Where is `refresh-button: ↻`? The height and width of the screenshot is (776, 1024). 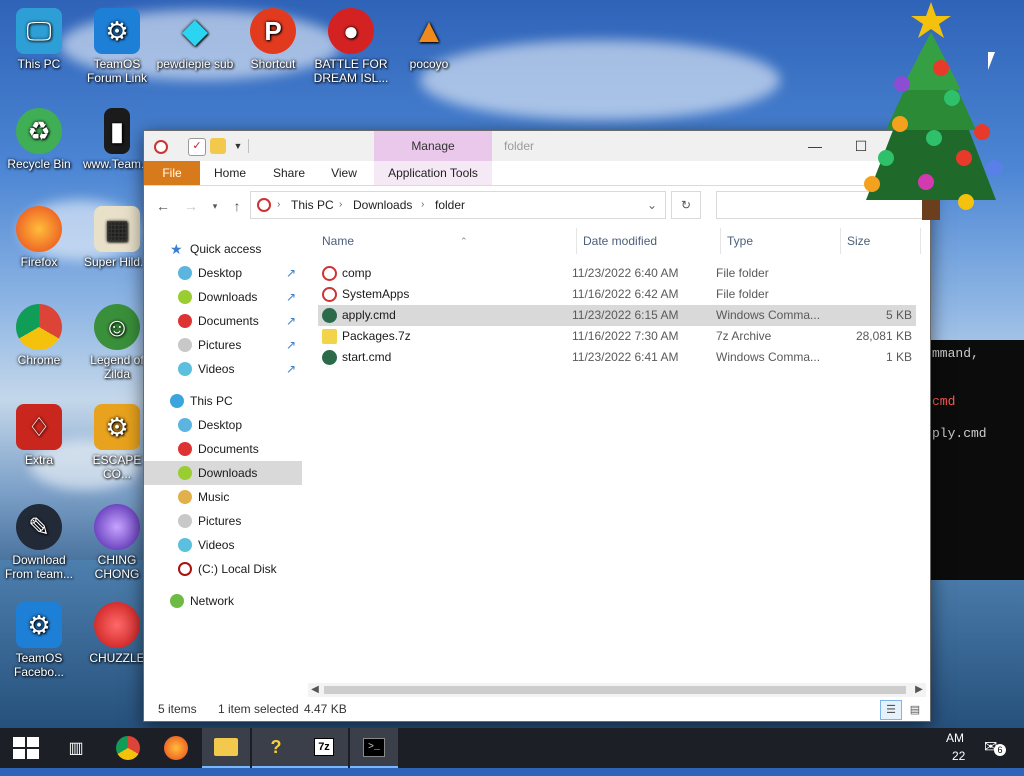
refresh-button: ↻ is located at coordinates (686, 205).